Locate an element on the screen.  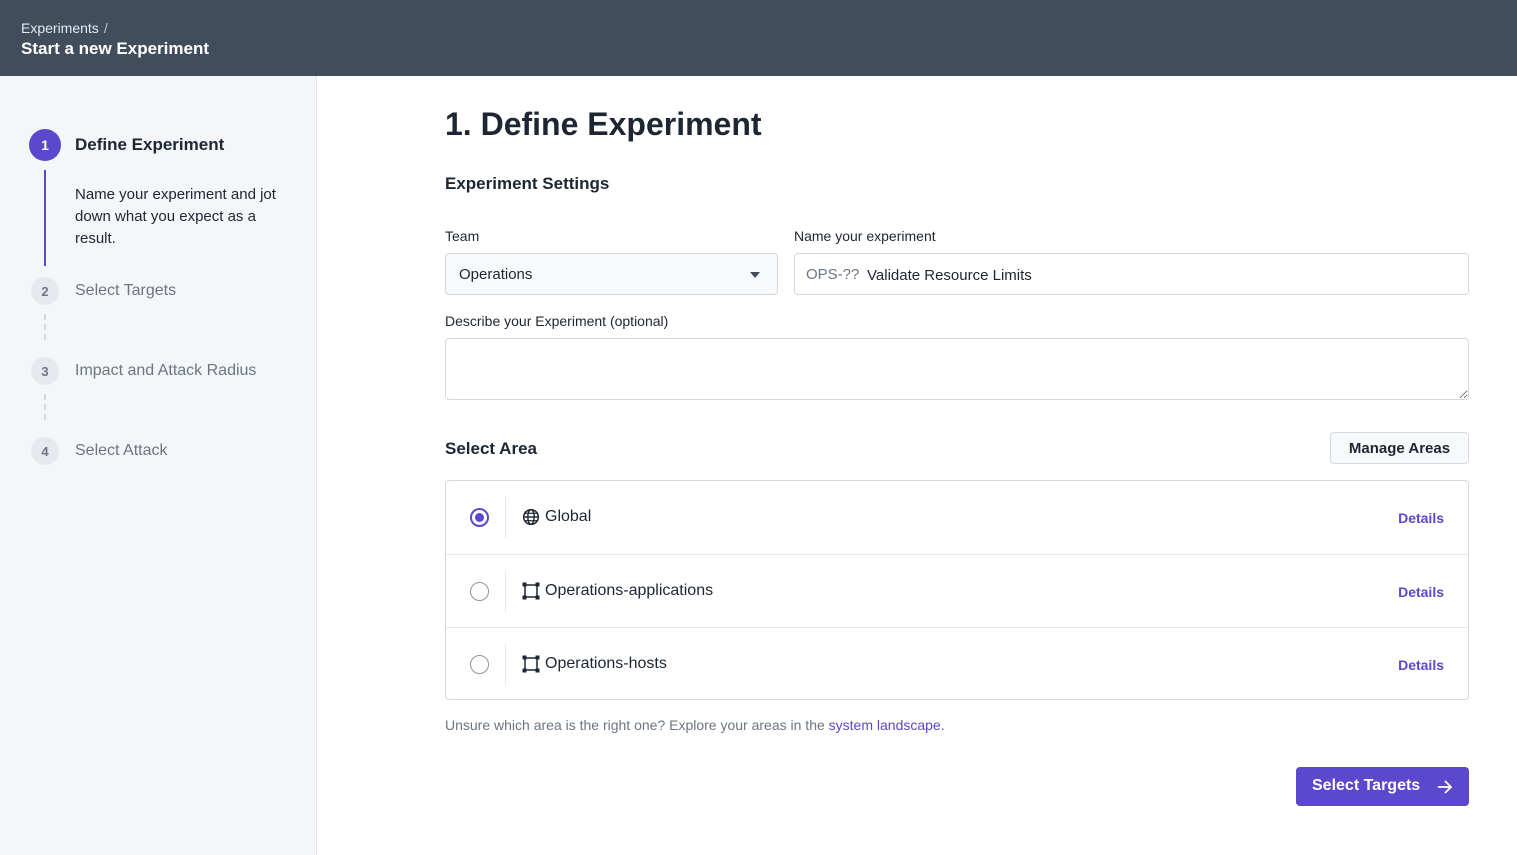
settings-heading: Experiment Settings is located at coordinates (527, 183).